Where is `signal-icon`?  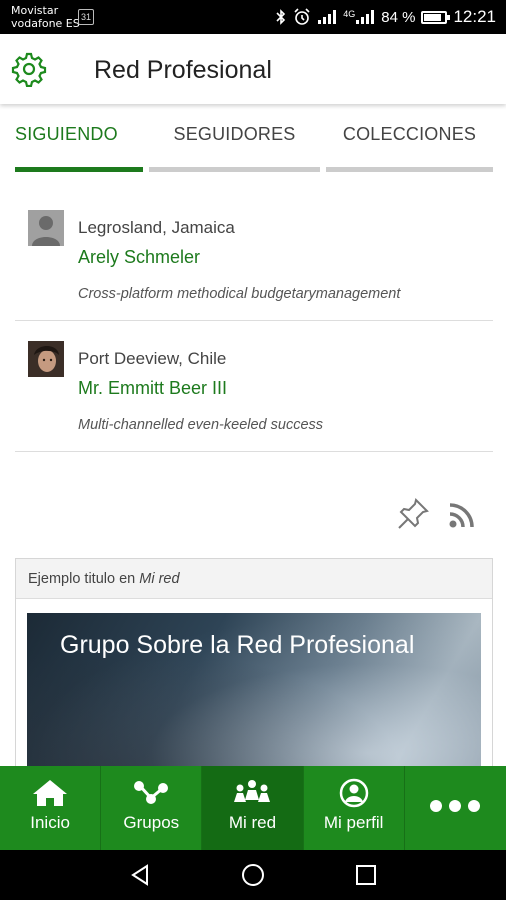
signal-icon is located at coordinates (327, 17).